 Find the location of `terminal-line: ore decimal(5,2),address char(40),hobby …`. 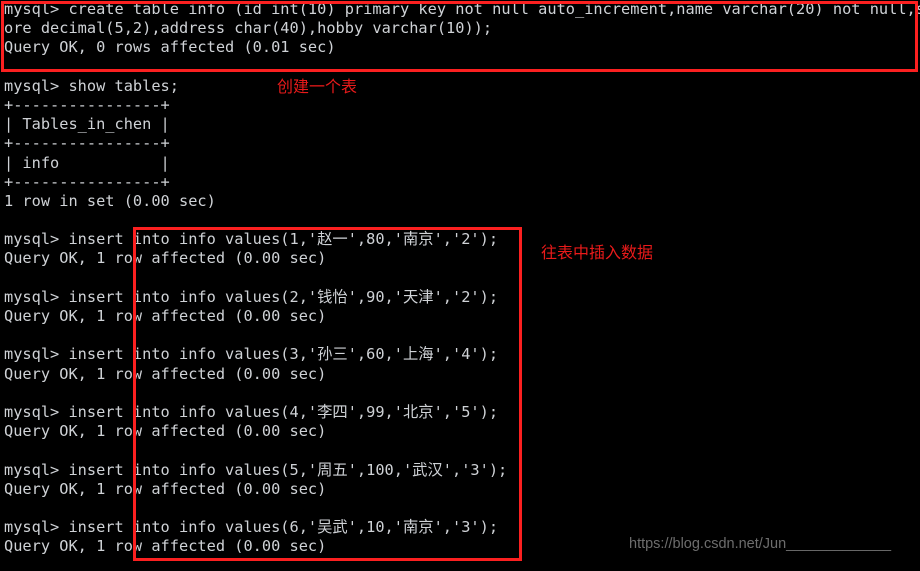

terminal-line: ore decimal(5,2),address char(40),hobby … is located at coordinates (248, 28).